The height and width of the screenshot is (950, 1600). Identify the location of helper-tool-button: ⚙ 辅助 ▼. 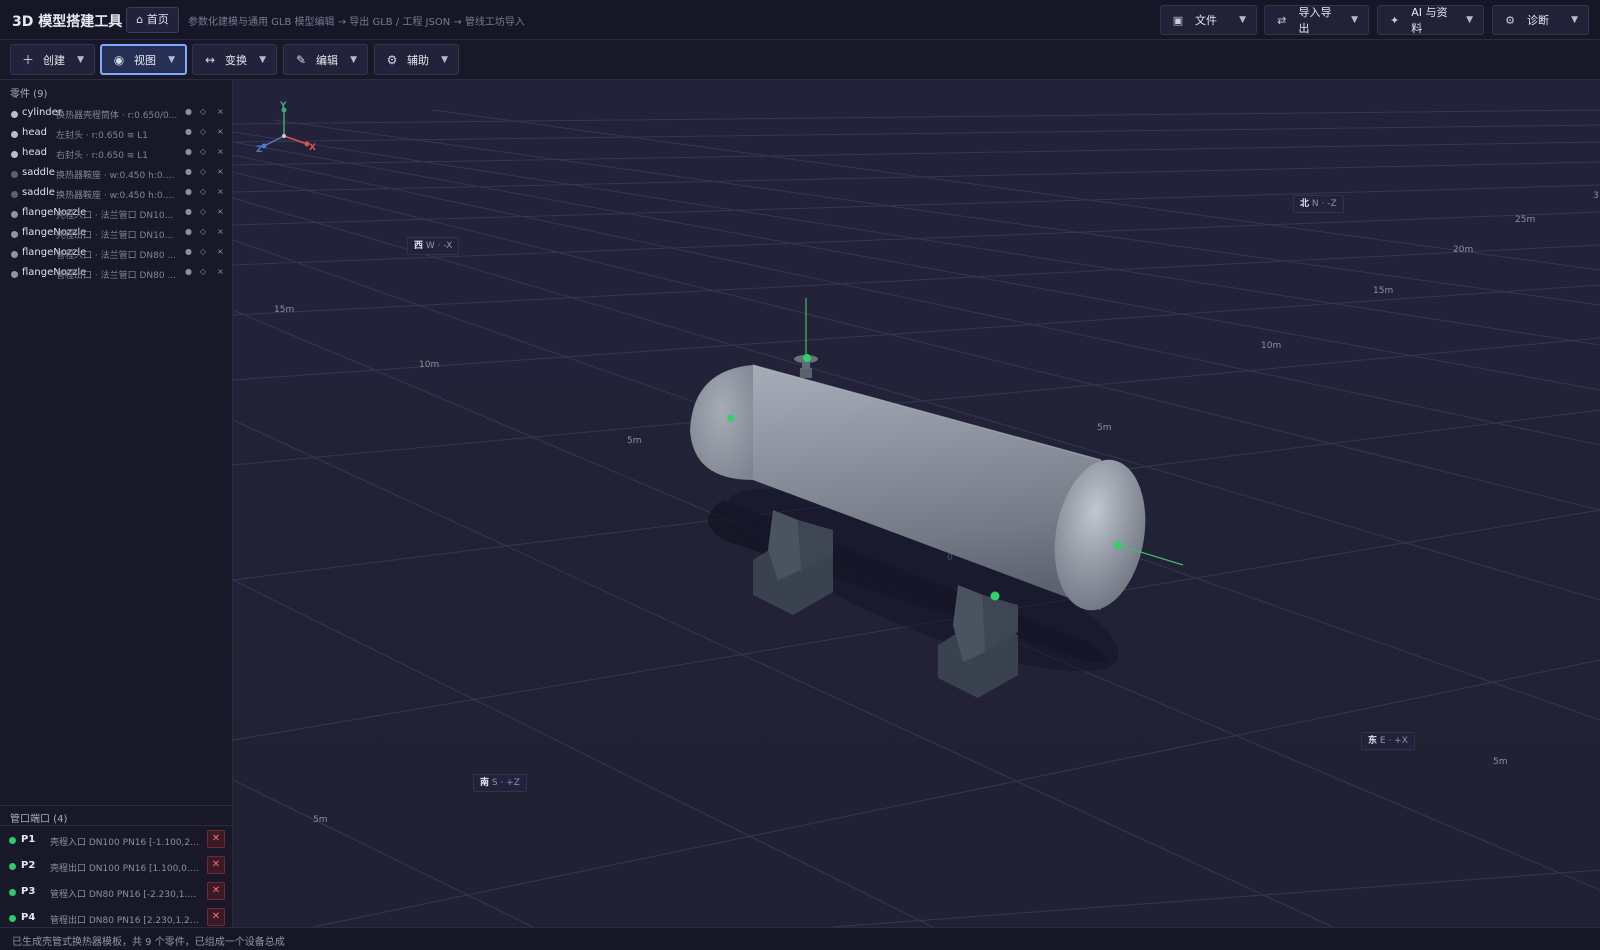
(416, 59).